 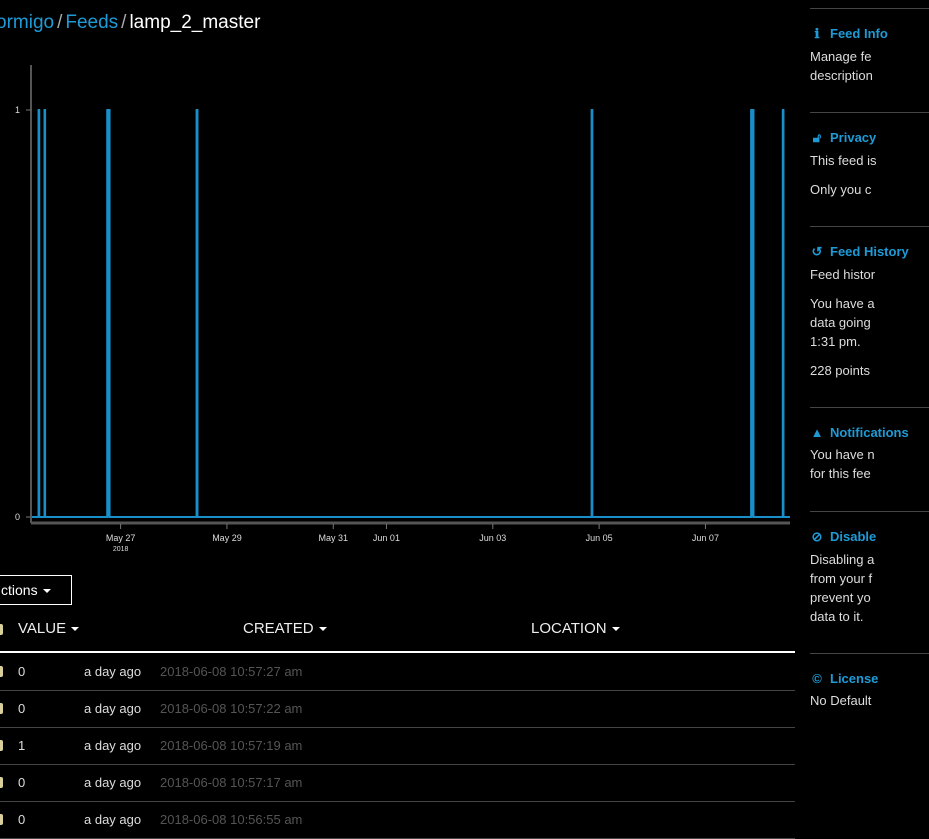 I want to click on x-tick-label: Jun 05, so click(x=599, y=538).